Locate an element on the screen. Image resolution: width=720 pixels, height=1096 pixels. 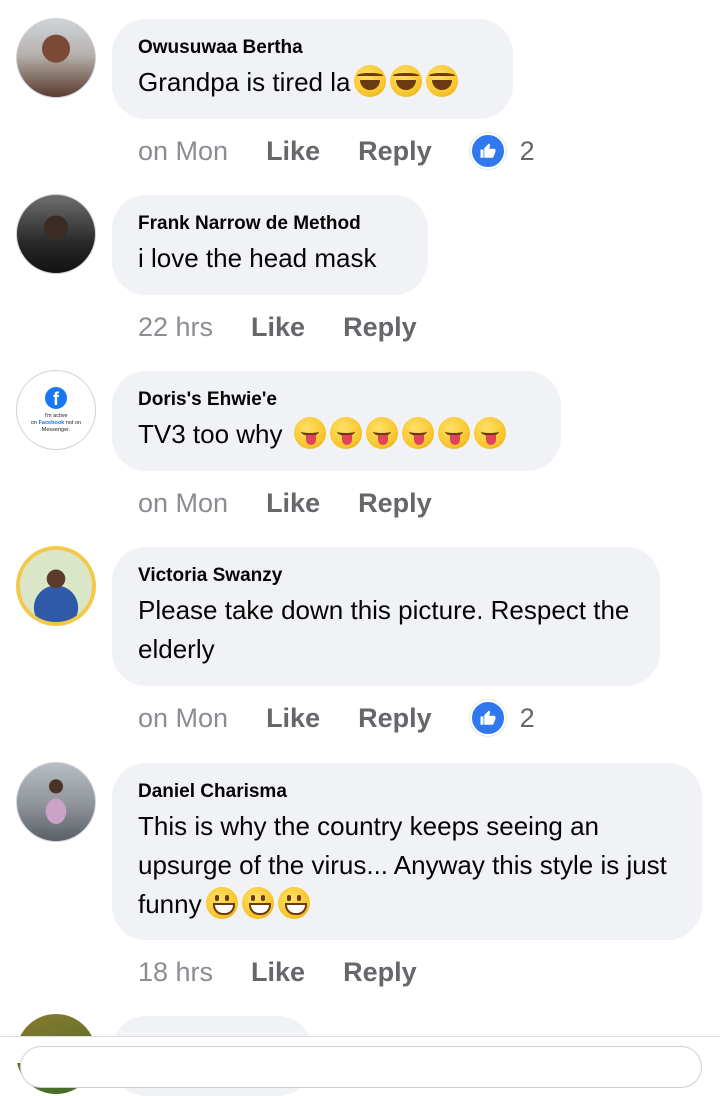
comment-time: 22 hrs is located at coordinates (175, 327).